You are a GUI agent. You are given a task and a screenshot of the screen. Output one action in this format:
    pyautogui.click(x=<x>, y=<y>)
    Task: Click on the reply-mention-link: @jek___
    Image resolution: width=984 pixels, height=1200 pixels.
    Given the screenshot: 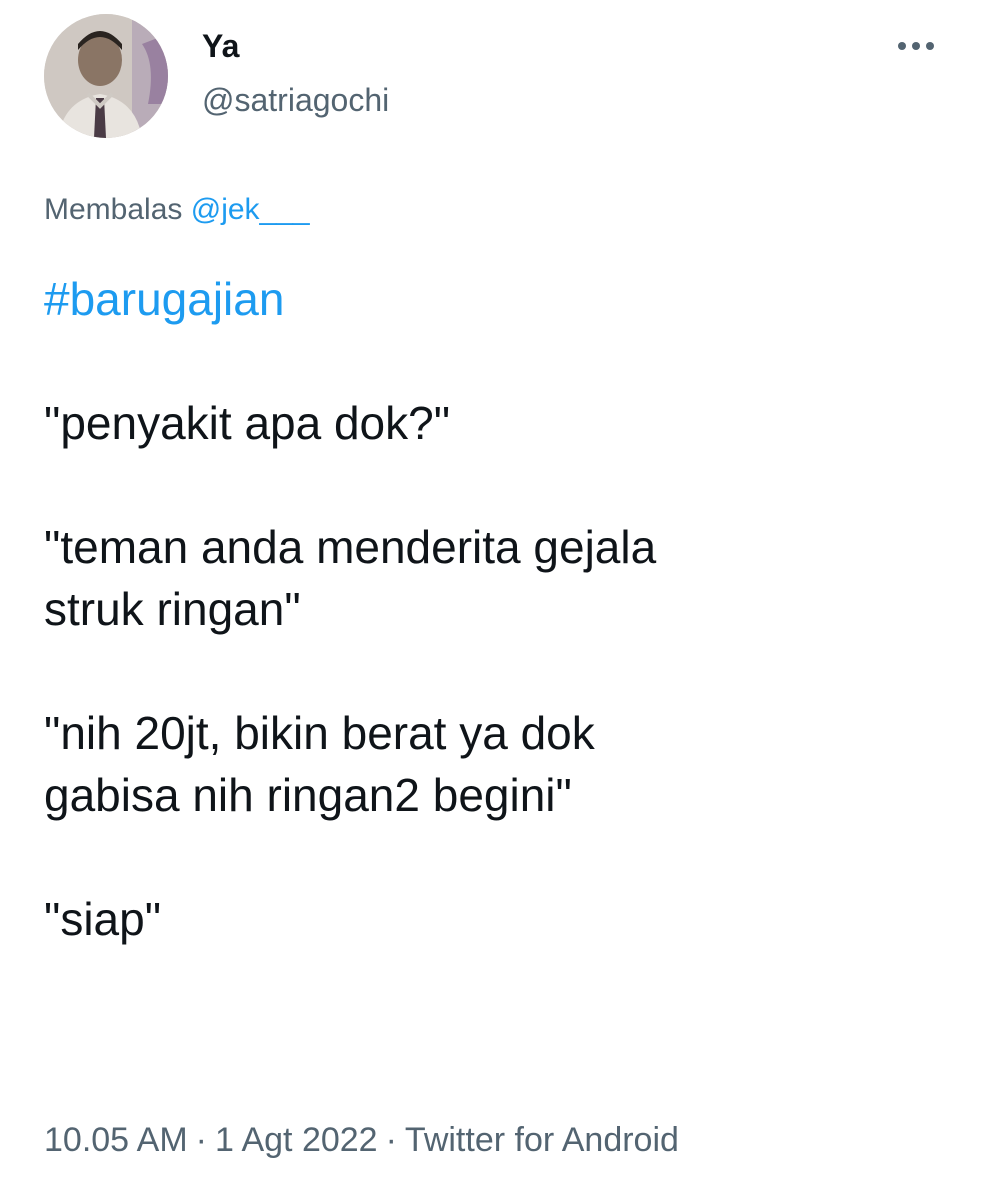 What is the action you would take?
    pyautogui.click(x=250, y=209)
    